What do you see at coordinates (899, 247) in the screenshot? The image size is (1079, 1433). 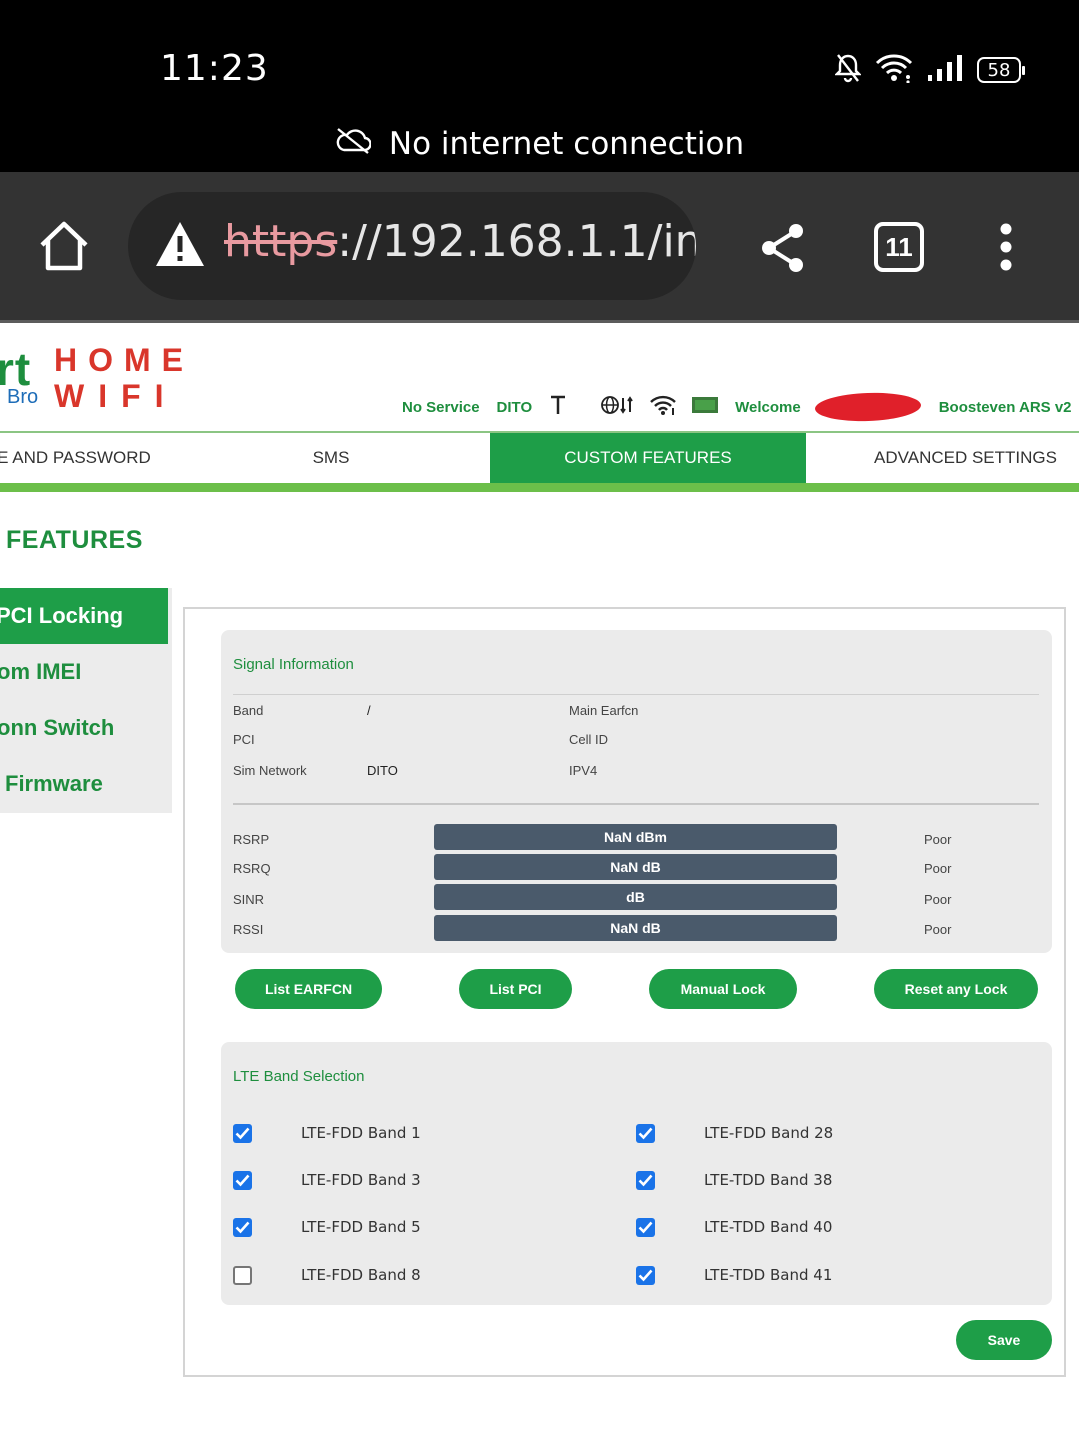 I see `tab-switcher-icon: 11` at bounding box center [899, 247].